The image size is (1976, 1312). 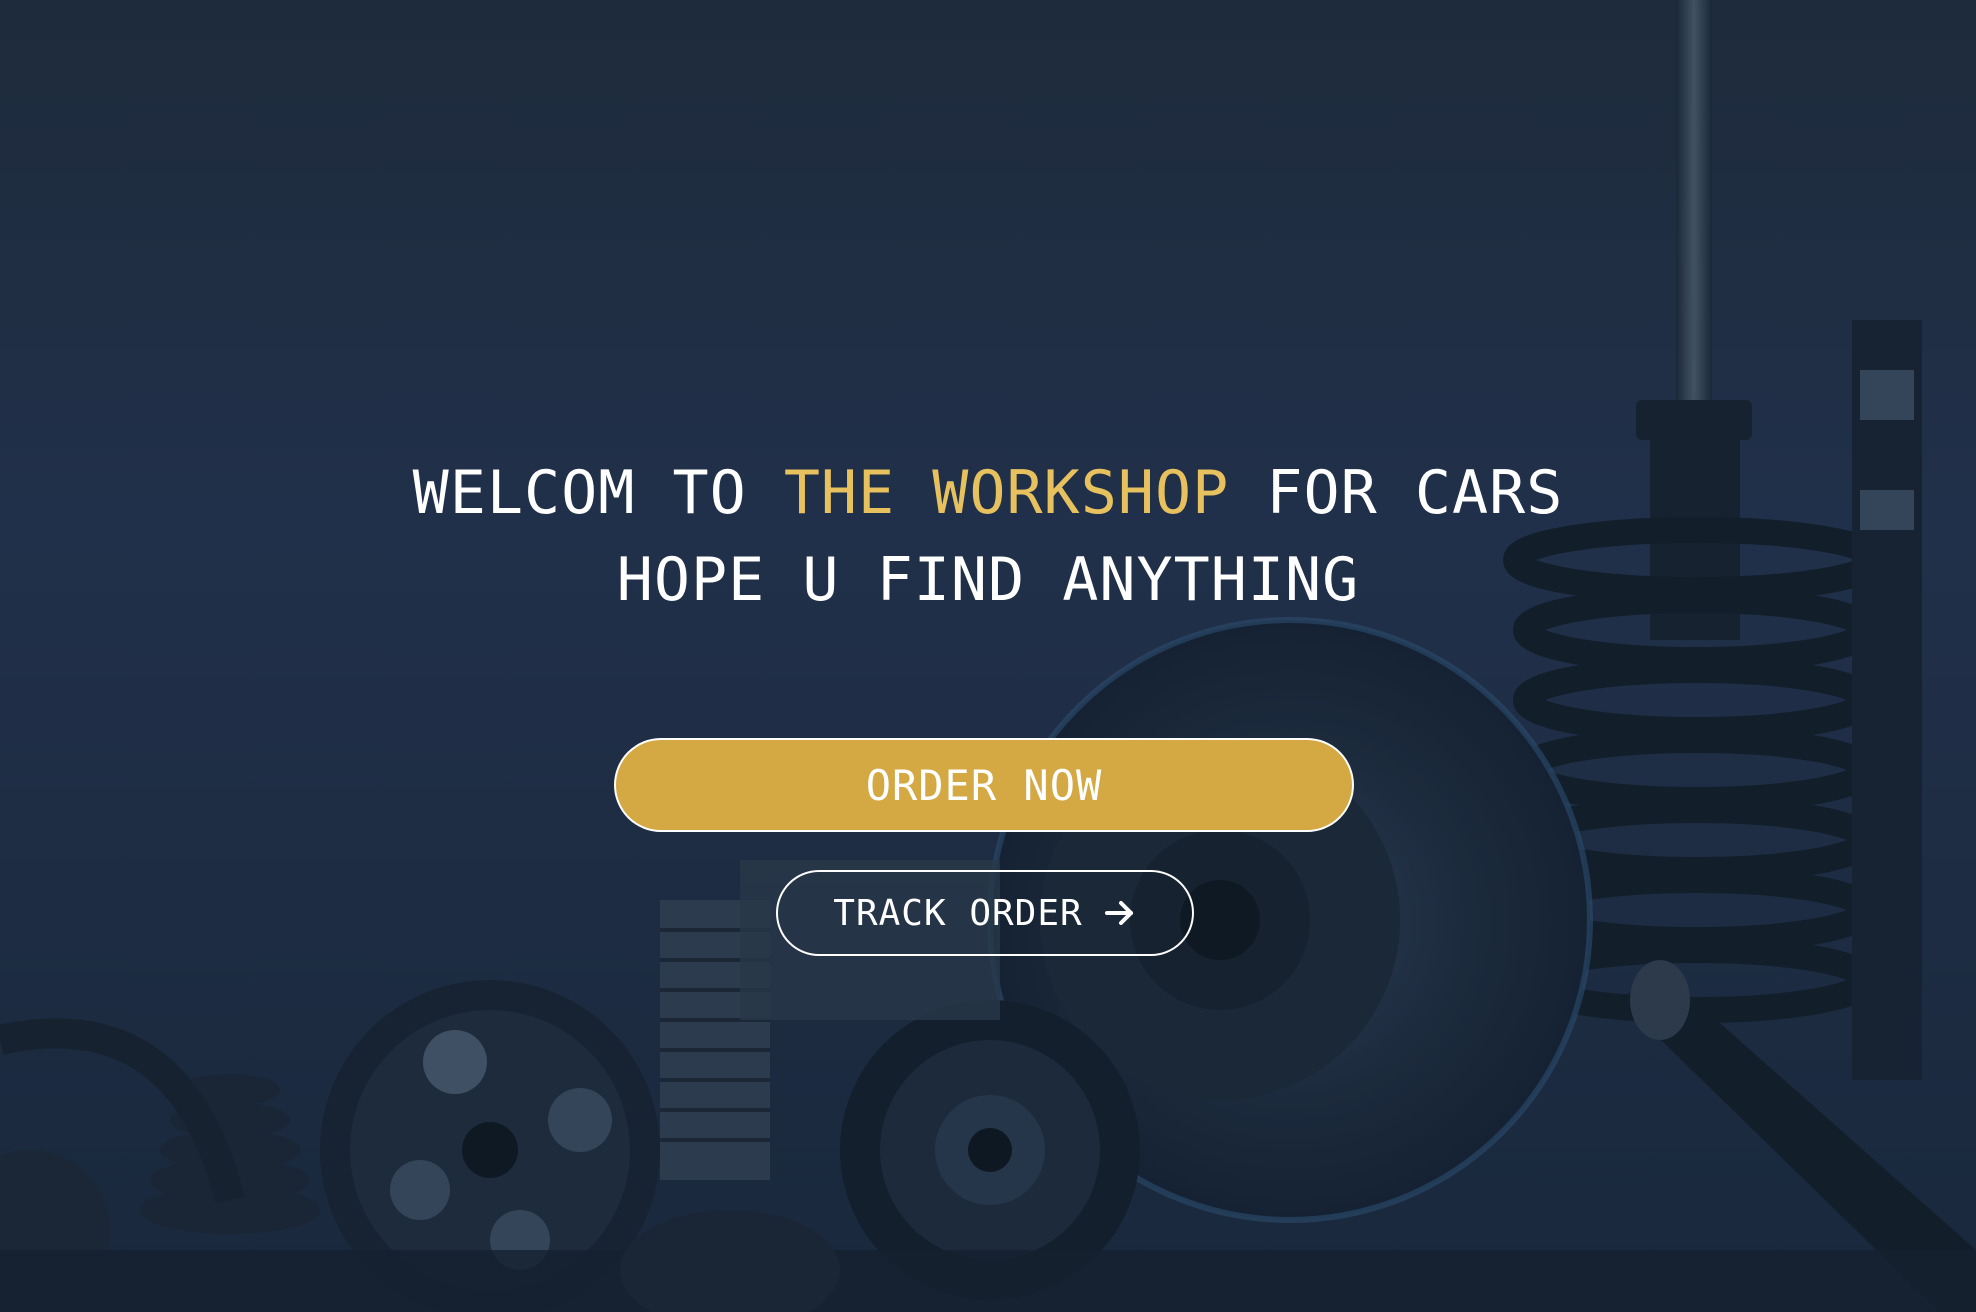 I want to click on hero-subtitle: HOPE U FIND ANYTHING, so click(x=988, y=580).